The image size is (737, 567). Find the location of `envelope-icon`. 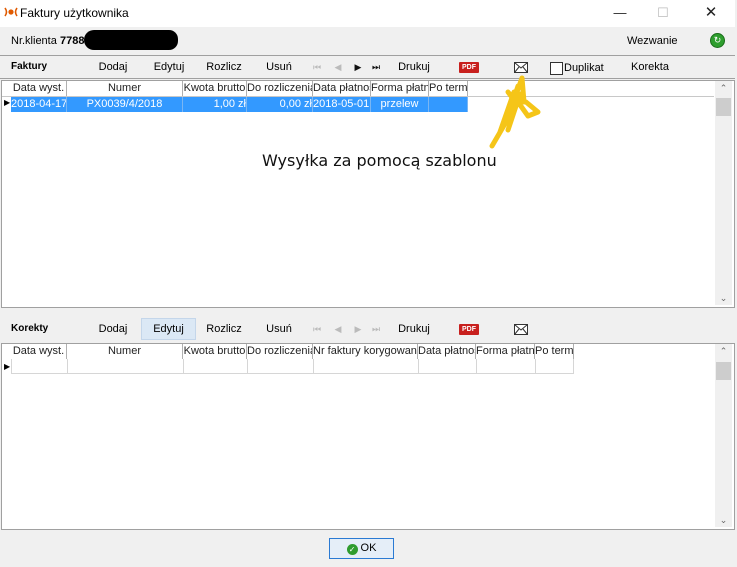

envelope-icon is located at coordinates (521, 329).